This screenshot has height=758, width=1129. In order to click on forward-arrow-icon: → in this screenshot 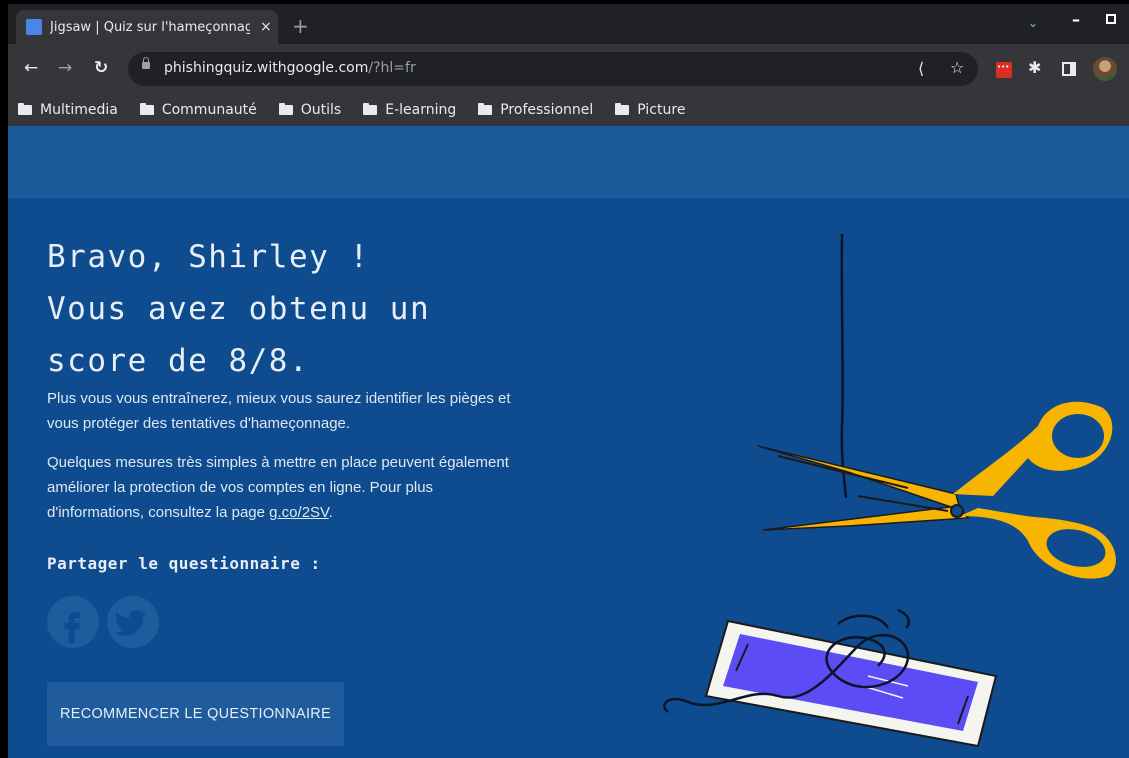, I will do `click(65, 68)`.